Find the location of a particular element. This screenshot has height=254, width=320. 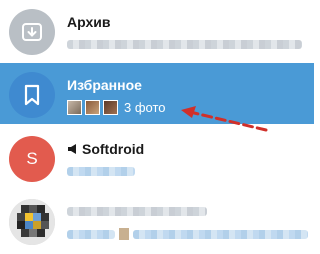

archive-icon is located at coordinates (32, 32).